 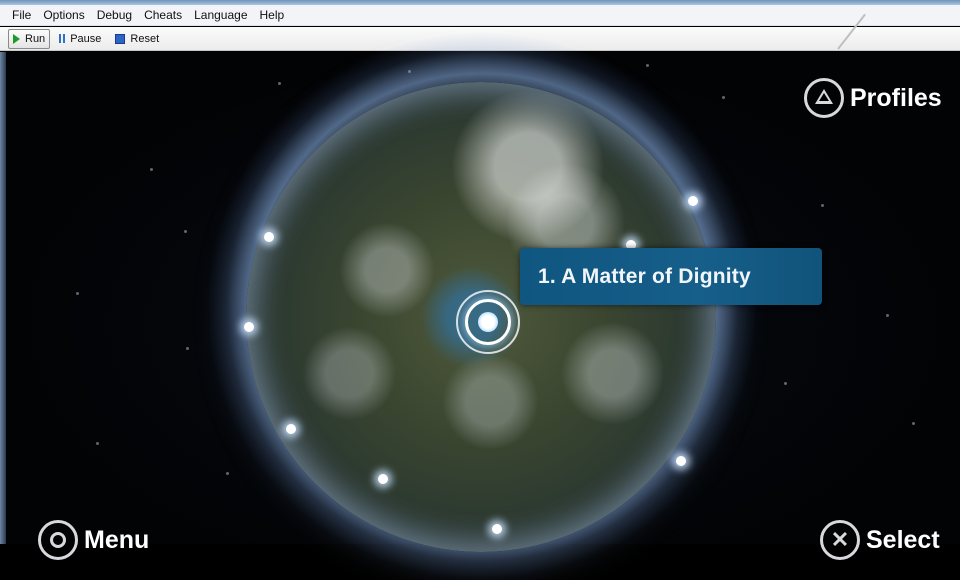 I want to click on pause-button: Pause, so click(x=80, y=39).